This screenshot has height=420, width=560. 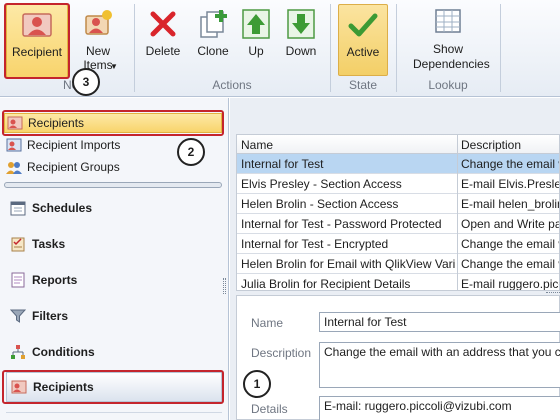 What do you see at coordinates (114, 416) in the screenshot?
I see `nav-item-partial` at bounding box center [114, 416].